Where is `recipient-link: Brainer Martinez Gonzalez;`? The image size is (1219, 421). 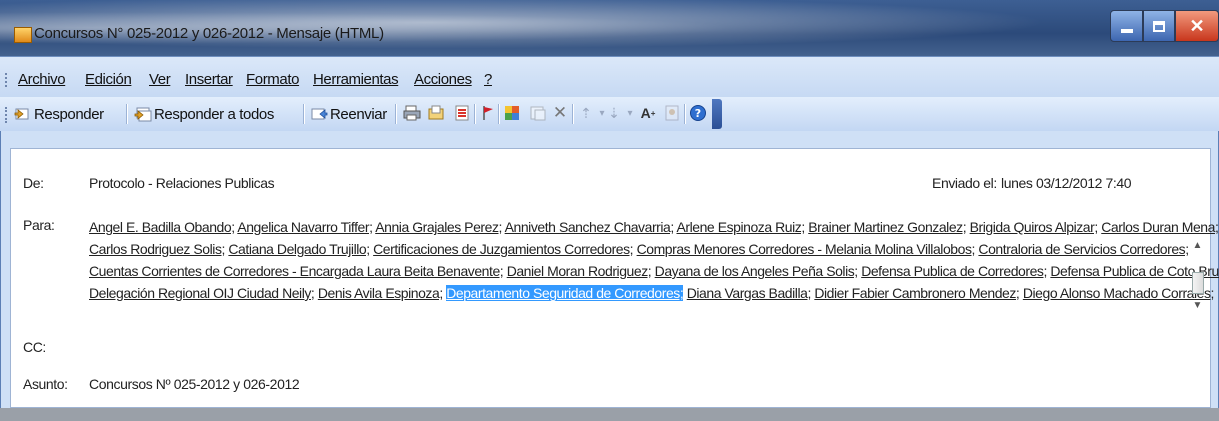 recipient-link: Brainer Martinez Gonzalez; is located at coordinates (887, 227).